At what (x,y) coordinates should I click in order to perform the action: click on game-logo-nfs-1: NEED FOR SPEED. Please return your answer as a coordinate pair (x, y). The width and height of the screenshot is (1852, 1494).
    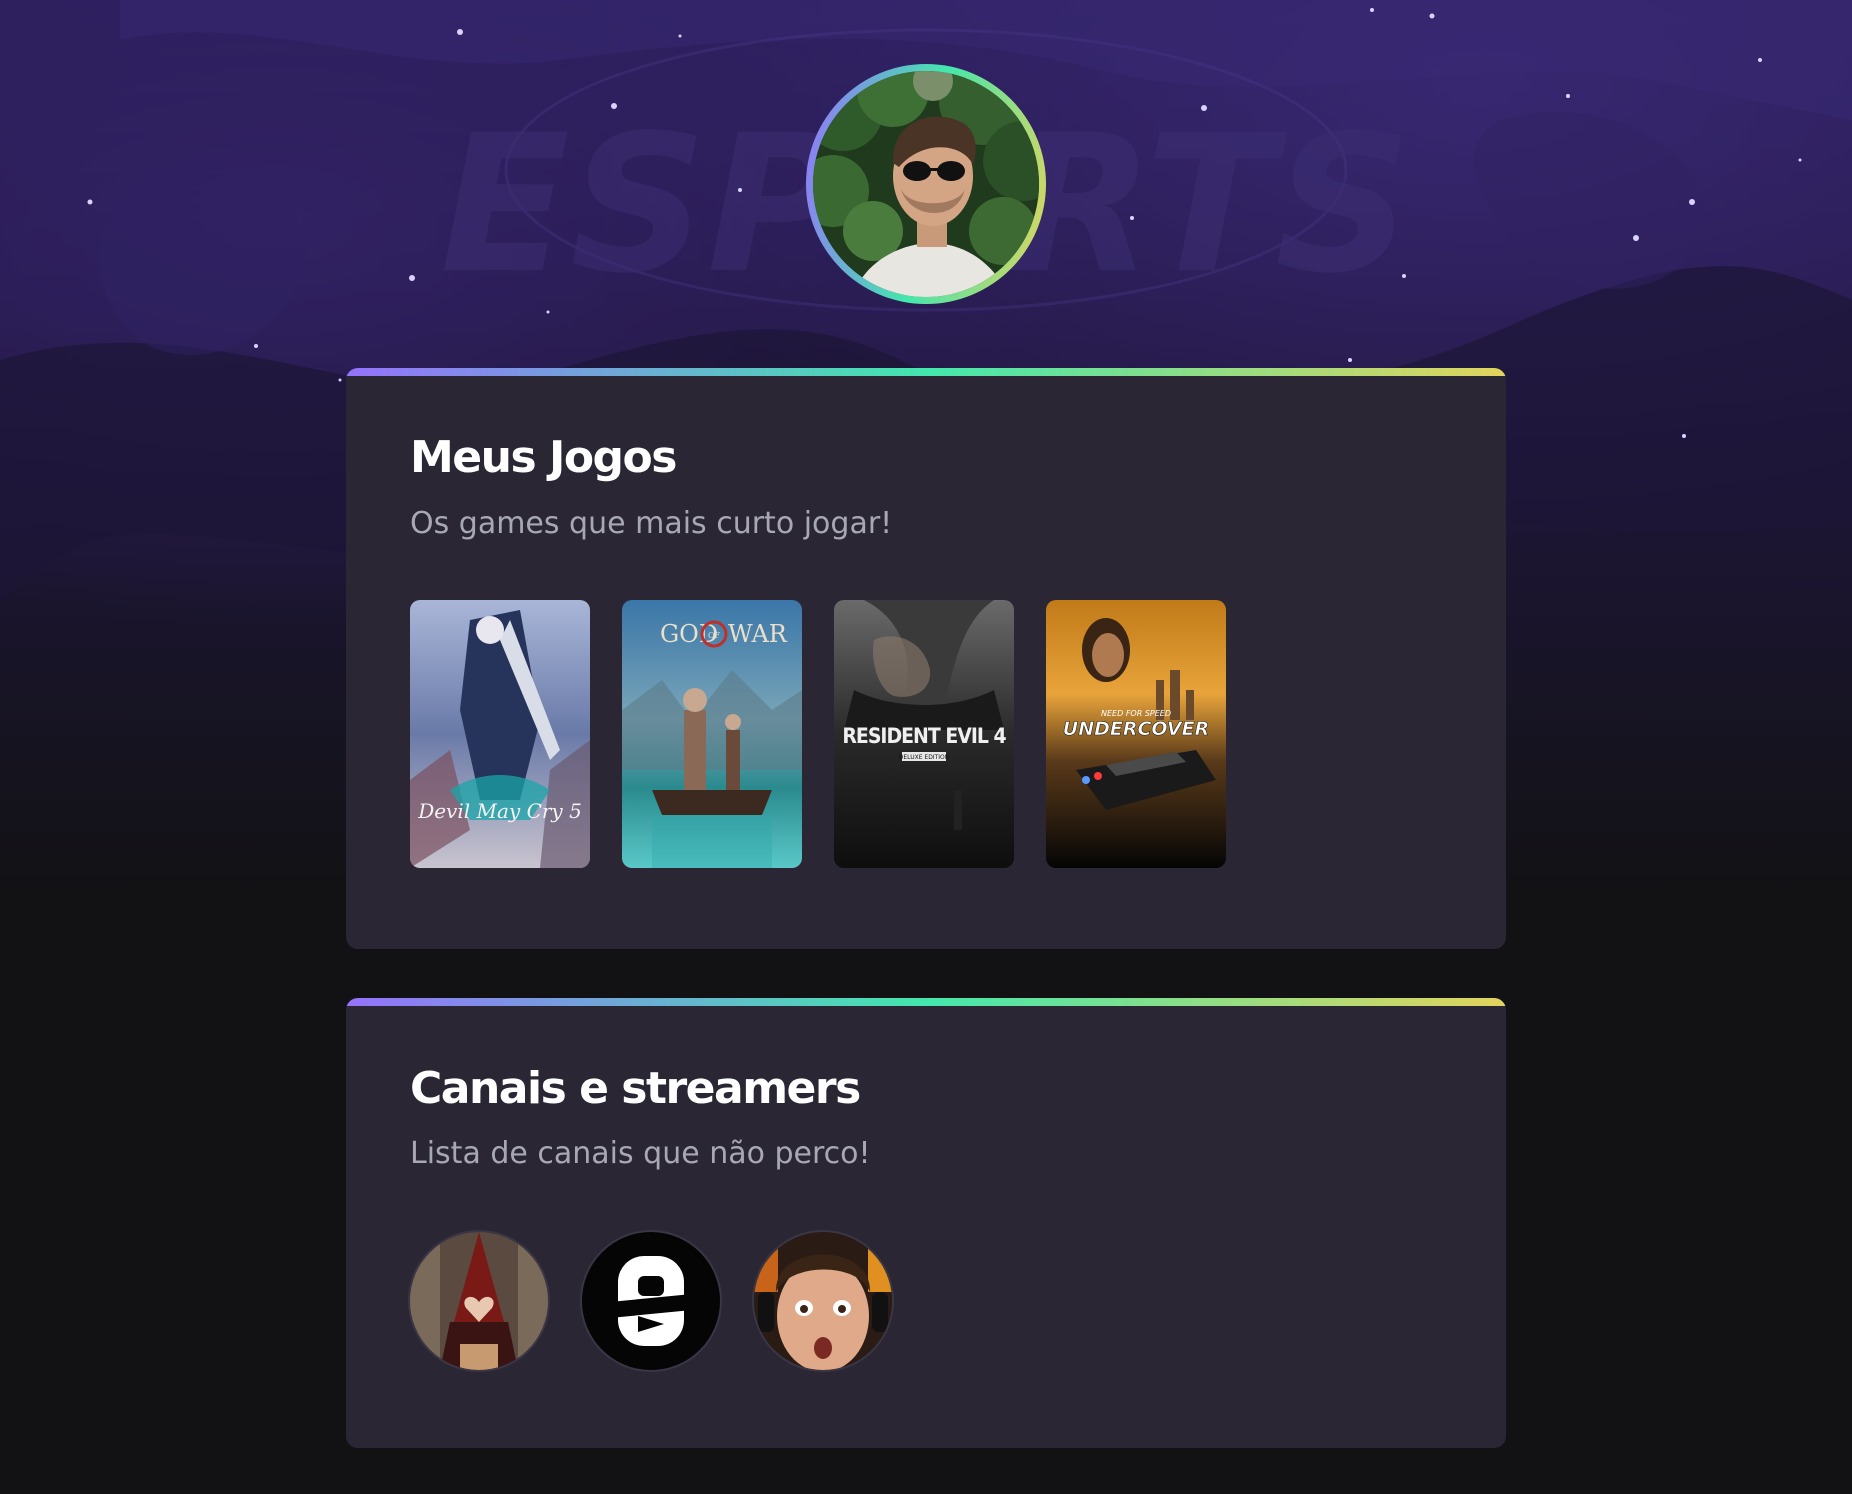
    Looking at the image, I should click on (1136, 713).